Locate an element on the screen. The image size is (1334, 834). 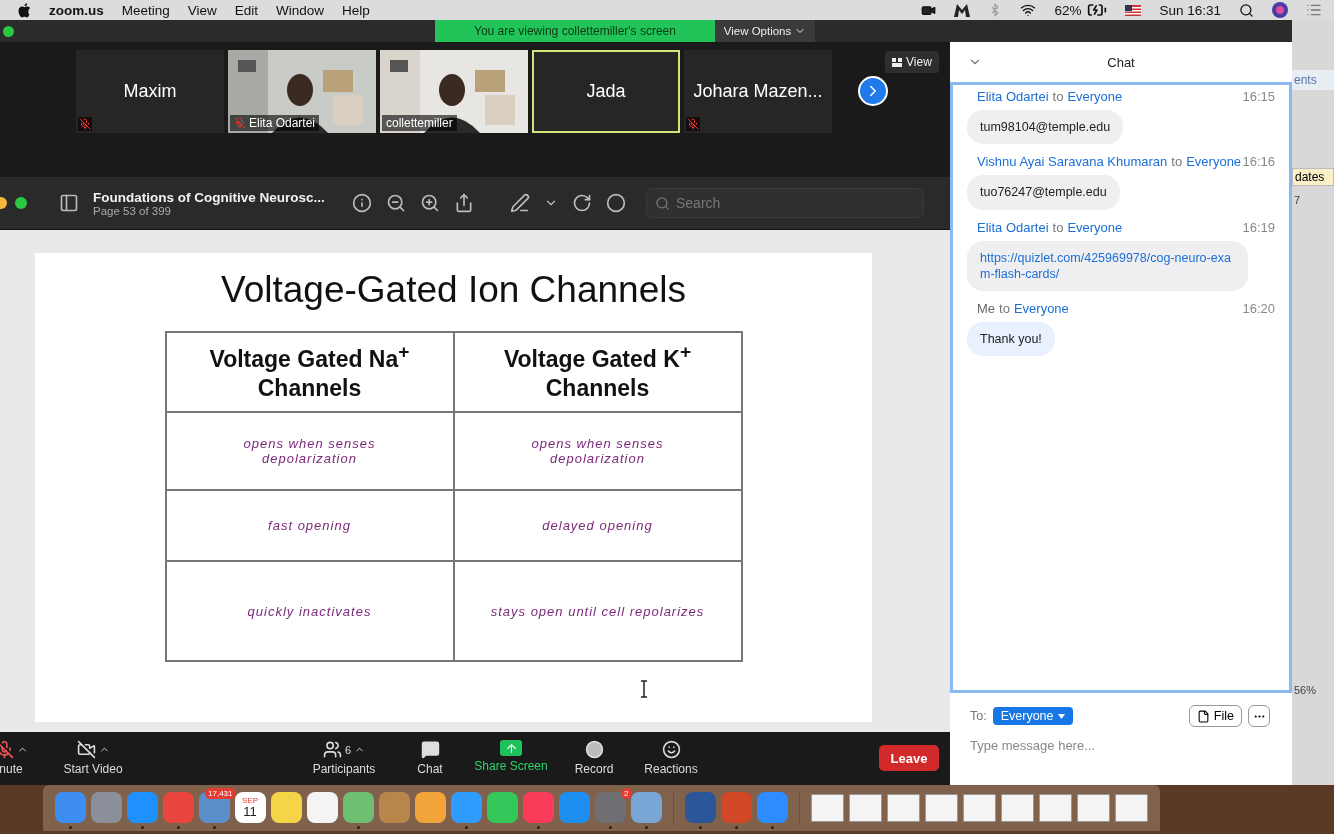
caret-icon is located at coordinates (1061, 716).